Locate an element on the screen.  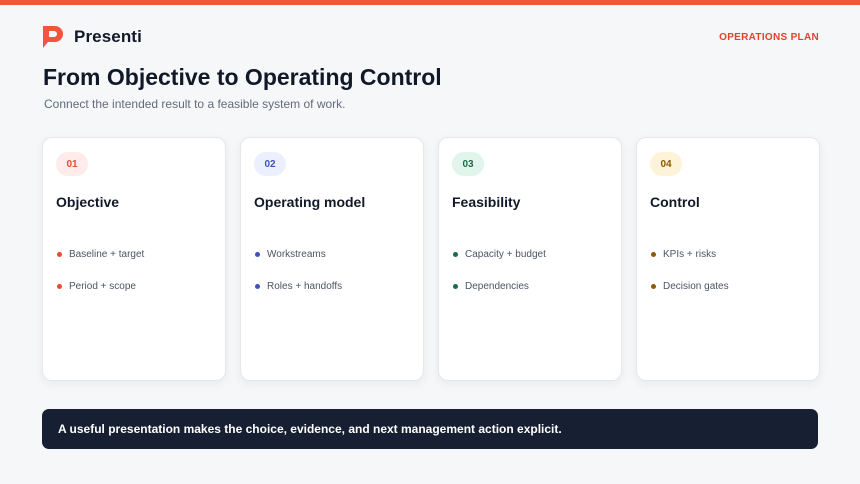
slide-title: From Objective to Operating Control is located at coordinates (242, 77).